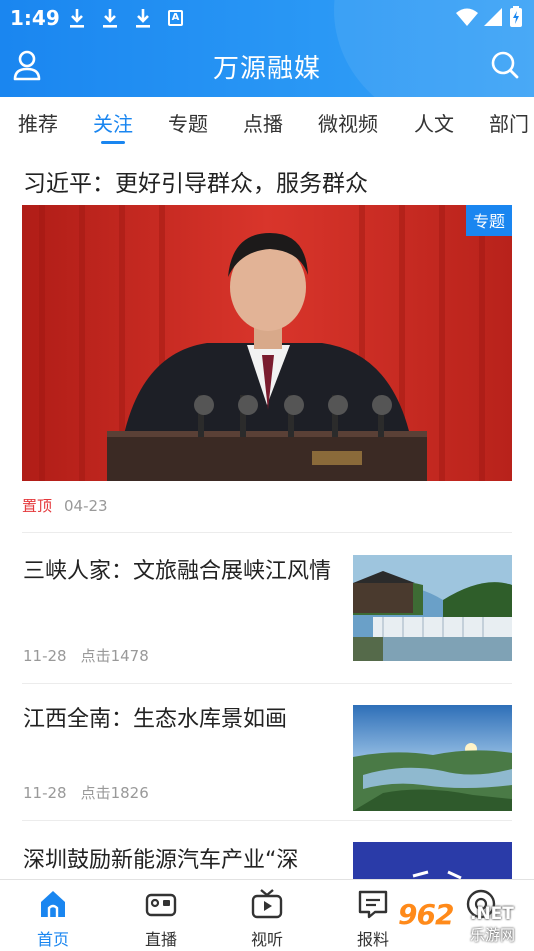 Image resolution: width=534 pixels, height=951 pixels. What do you see at coordinates (493, 935) in the screenshot?
I see `watermark-name: 乐游网` at bounding box center [493, 935].